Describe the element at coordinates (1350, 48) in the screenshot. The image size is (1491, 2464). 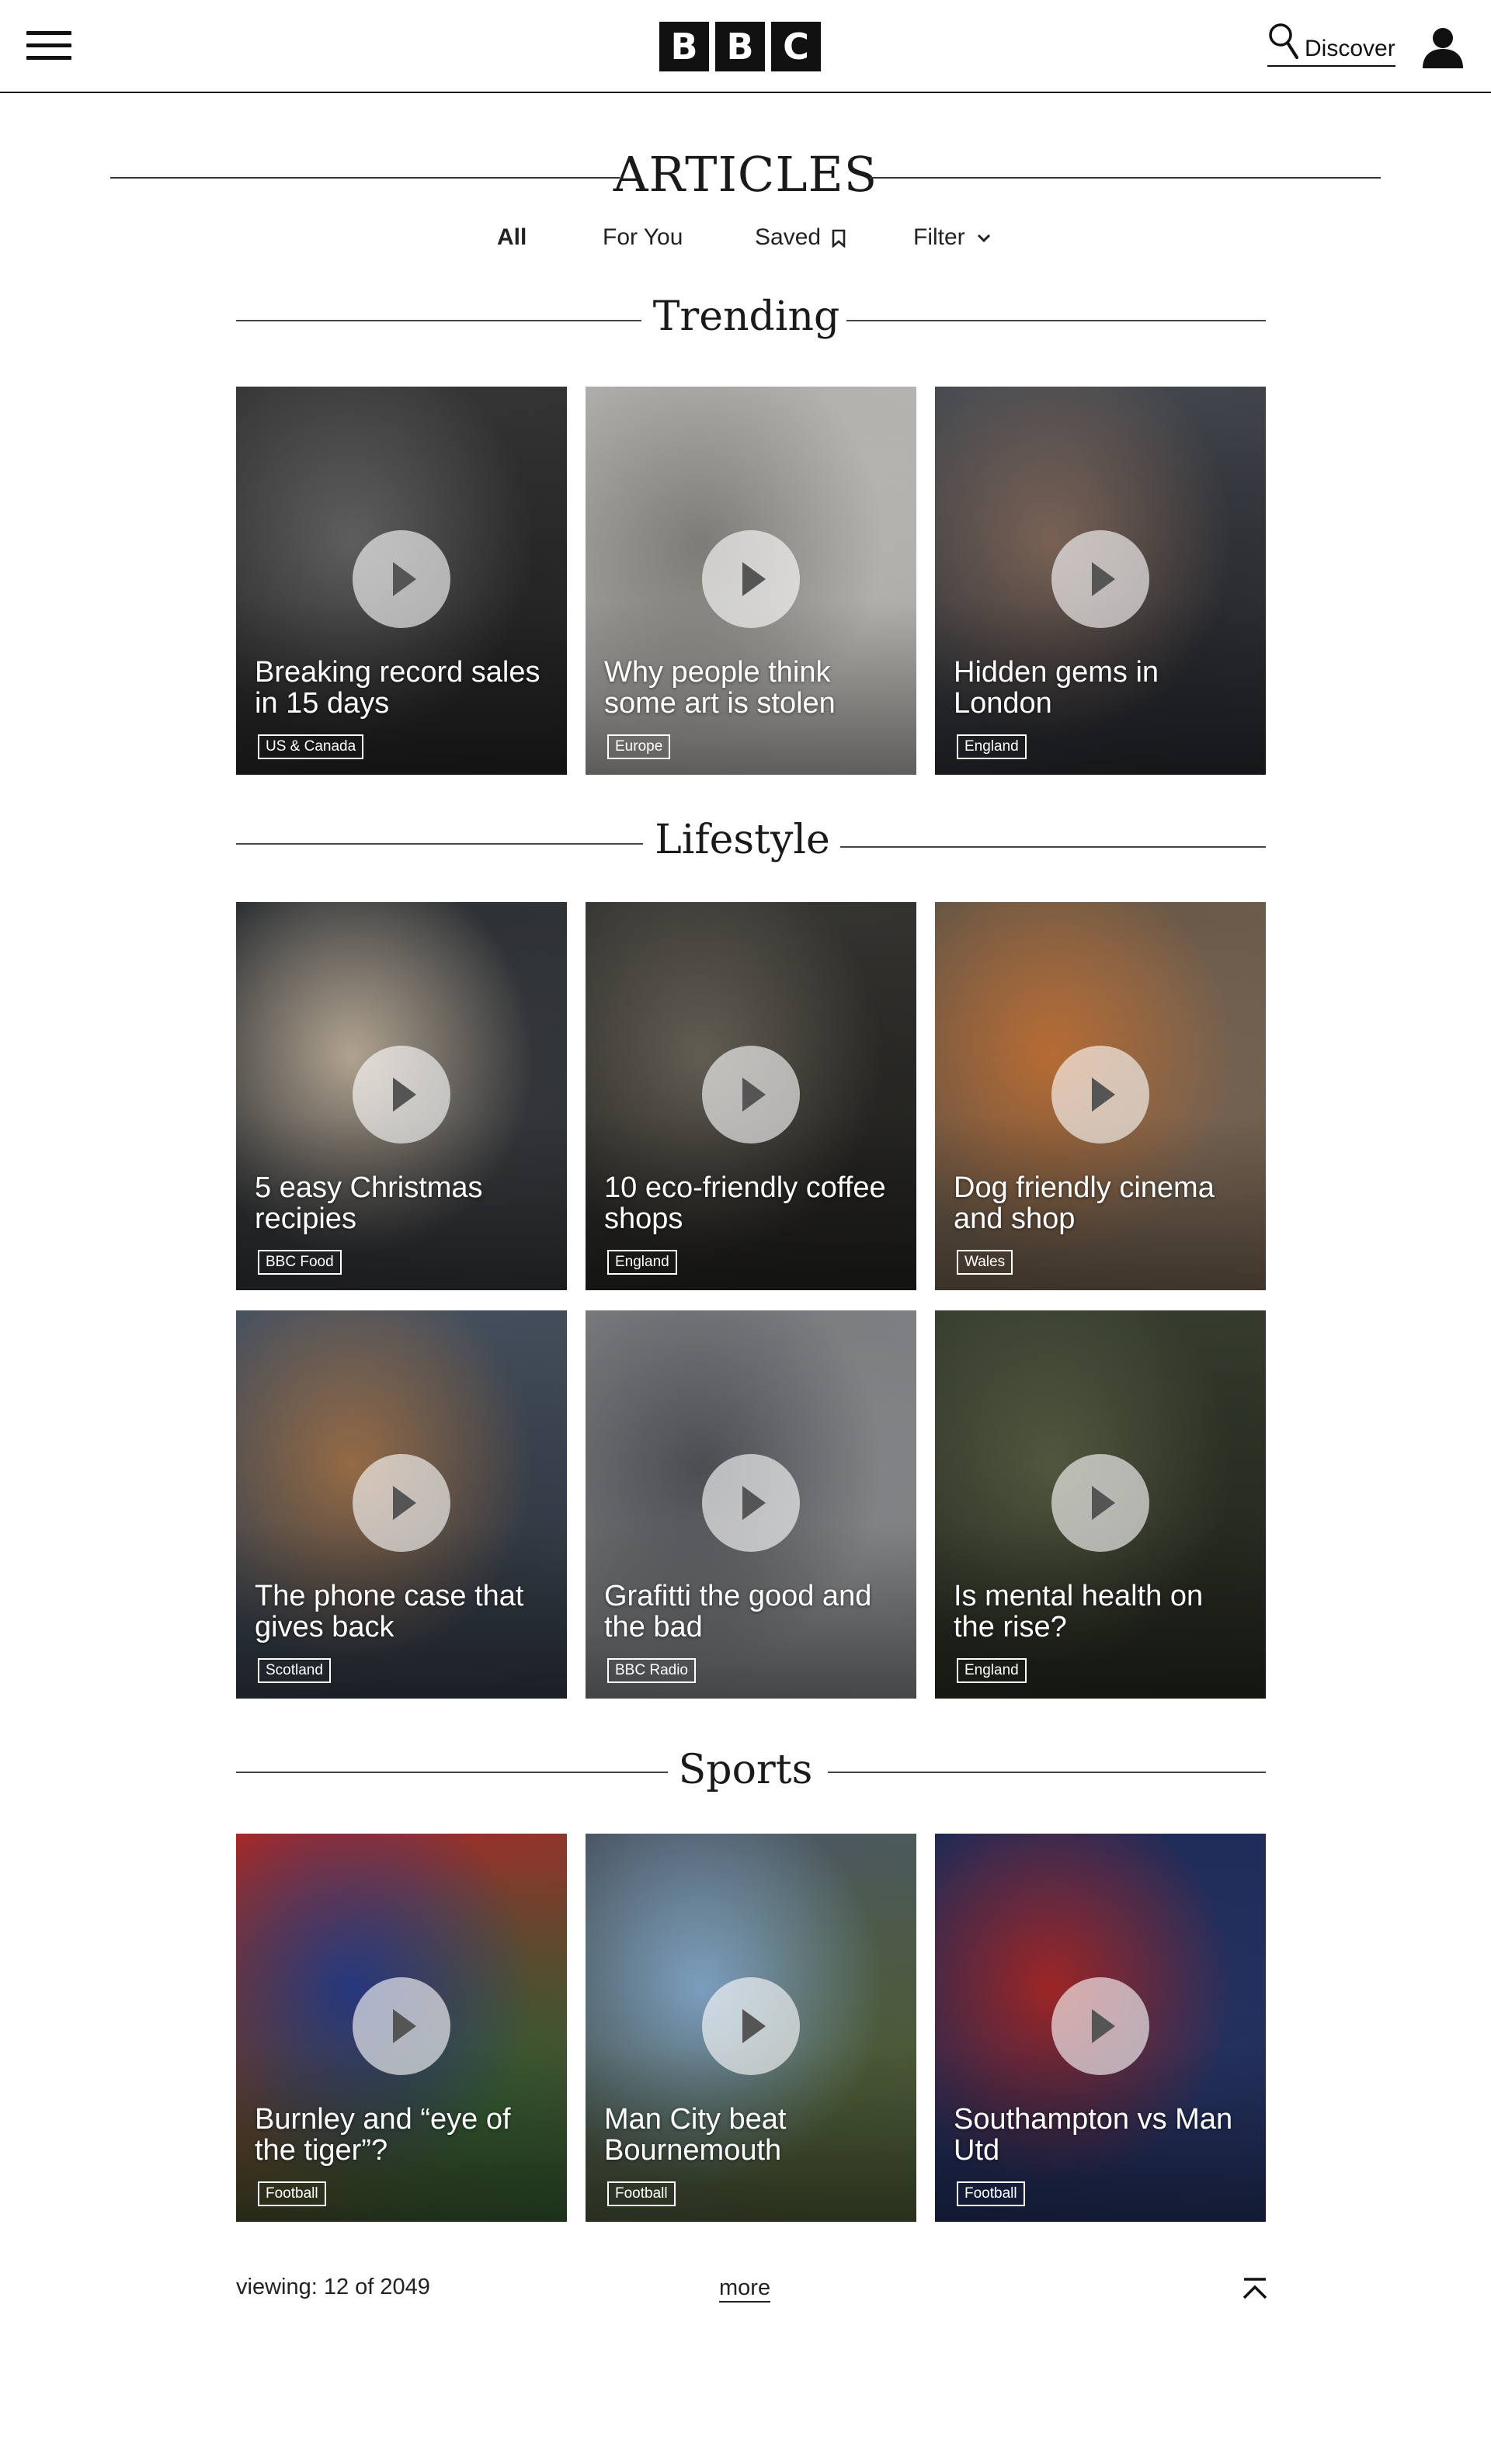
I see `discover-label: Discover` at that location.